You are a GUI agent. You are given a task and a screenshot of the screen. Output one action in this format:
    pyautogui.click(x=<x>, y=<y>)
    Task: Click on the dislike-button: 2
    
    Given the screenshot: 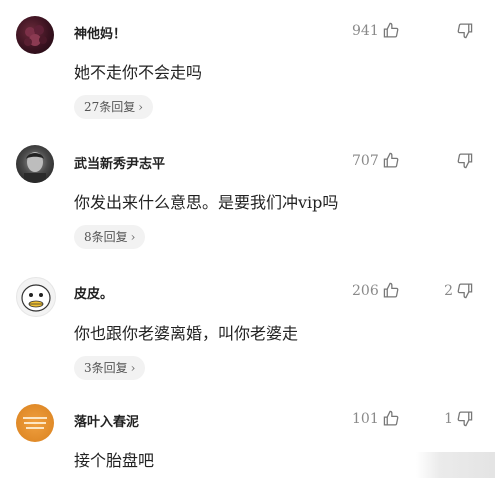 What is the action you would take?
    pyautogui.click(x=458, y=290)
    